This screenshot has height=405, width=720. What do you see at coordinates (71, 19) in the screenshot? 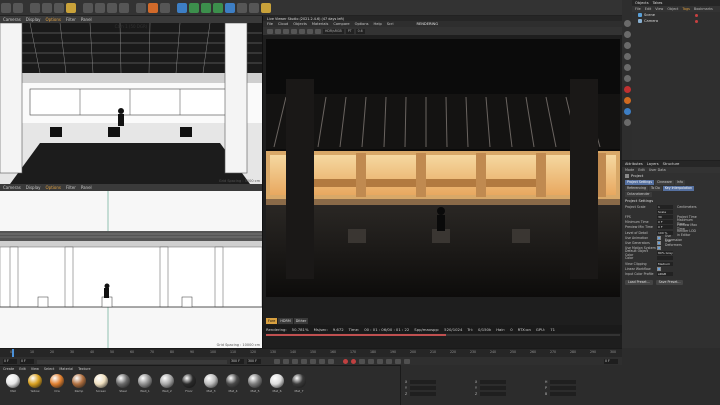
I see `vp-menu-filter: Filter` at bounding box center [71, 19].